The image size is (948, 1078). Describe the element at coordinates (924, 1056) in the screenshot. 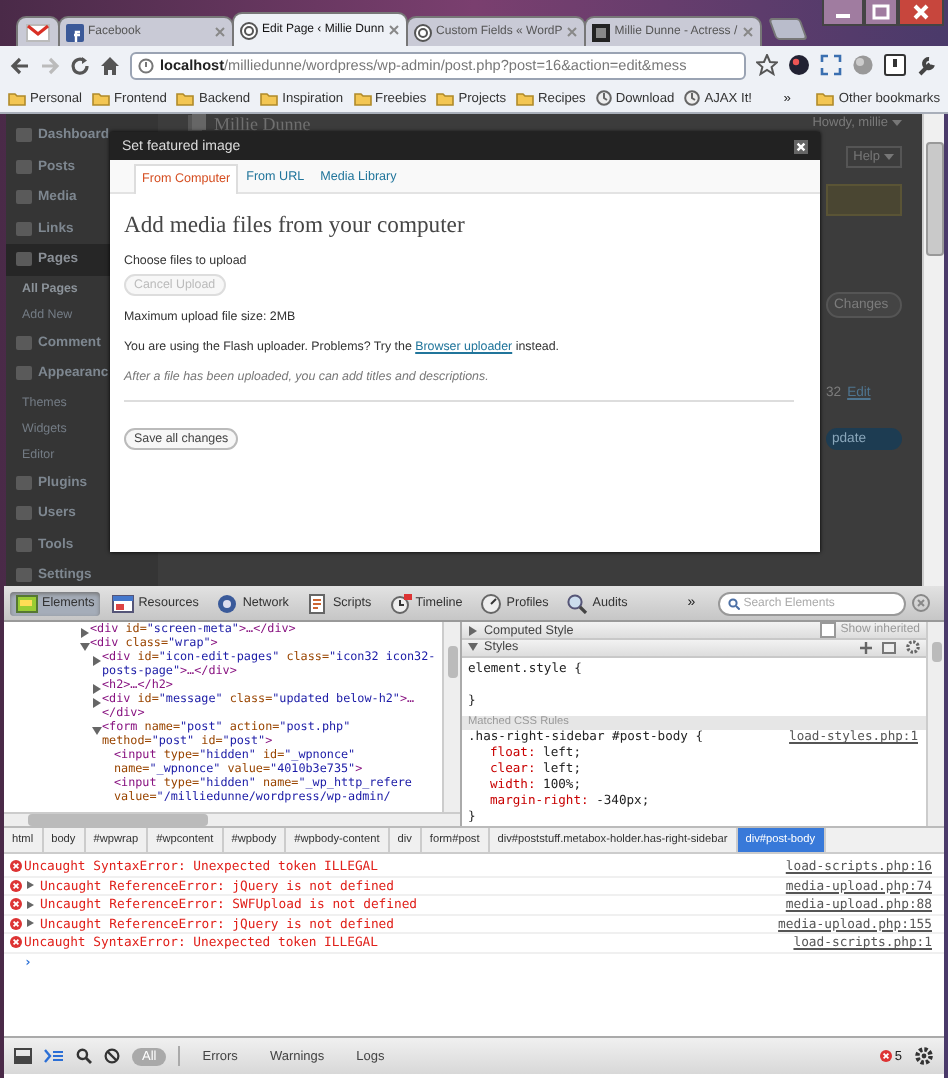

I see `settings-icon` at that location.